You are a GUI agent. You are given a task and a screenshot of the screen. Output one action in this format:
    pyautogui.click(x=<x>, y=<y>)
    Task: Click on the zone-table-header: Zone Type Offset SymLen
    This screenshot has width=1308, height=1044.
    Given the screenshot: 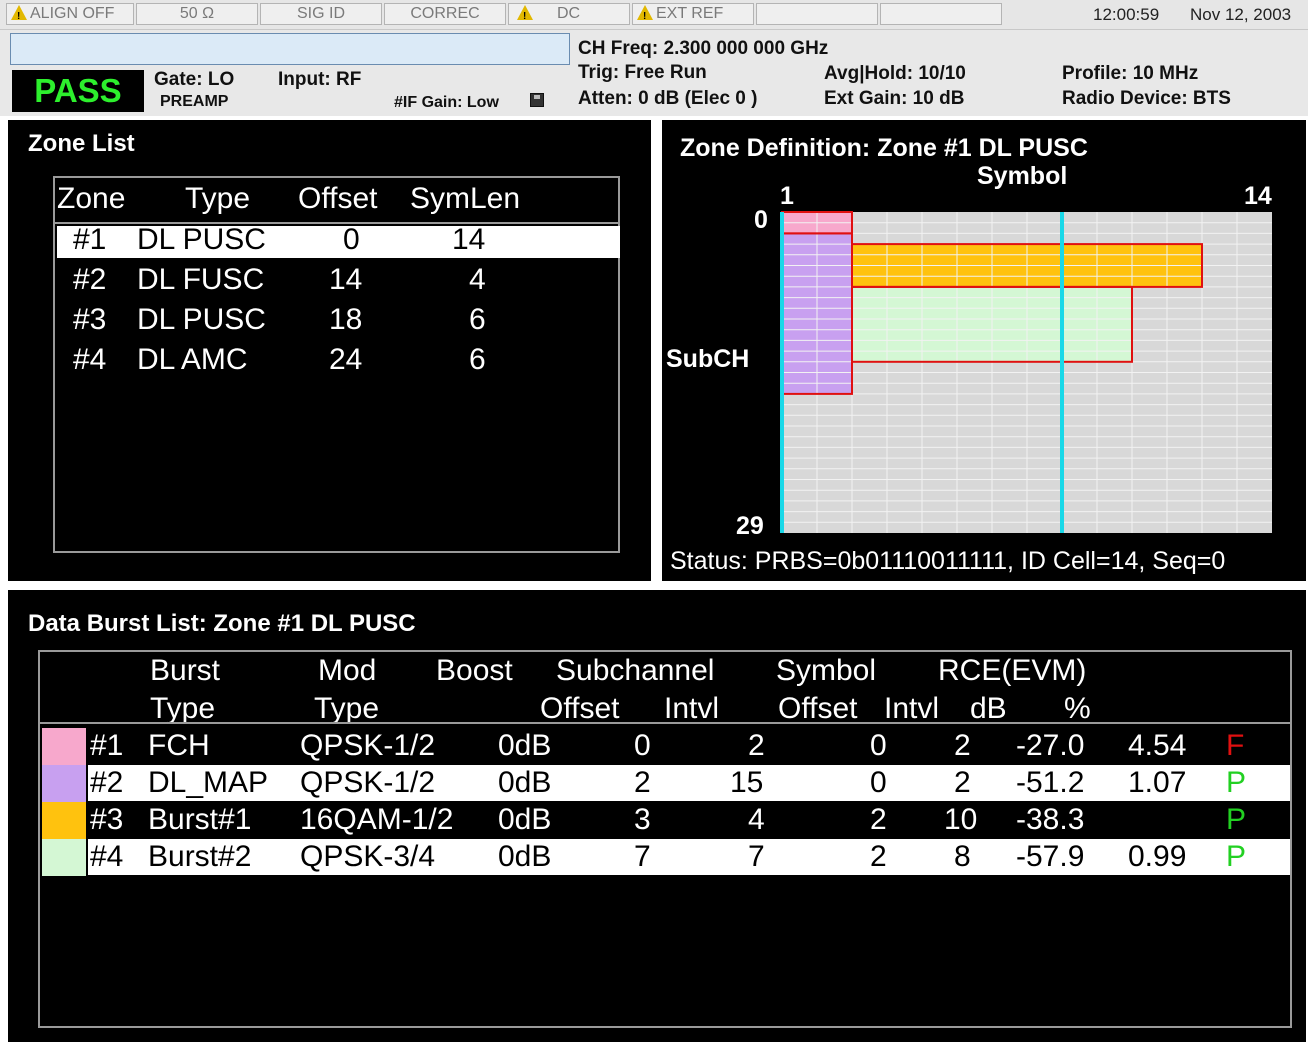 What is the action you would take?
    pyautogui.click(x=336, y=201)
    